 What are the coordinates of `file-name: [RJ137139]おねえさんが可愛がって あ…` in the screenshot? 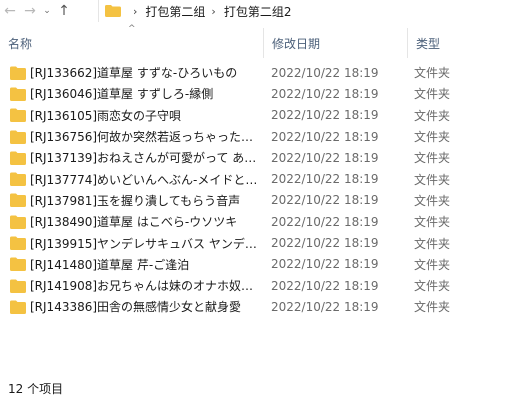 It's located at (143, 158).